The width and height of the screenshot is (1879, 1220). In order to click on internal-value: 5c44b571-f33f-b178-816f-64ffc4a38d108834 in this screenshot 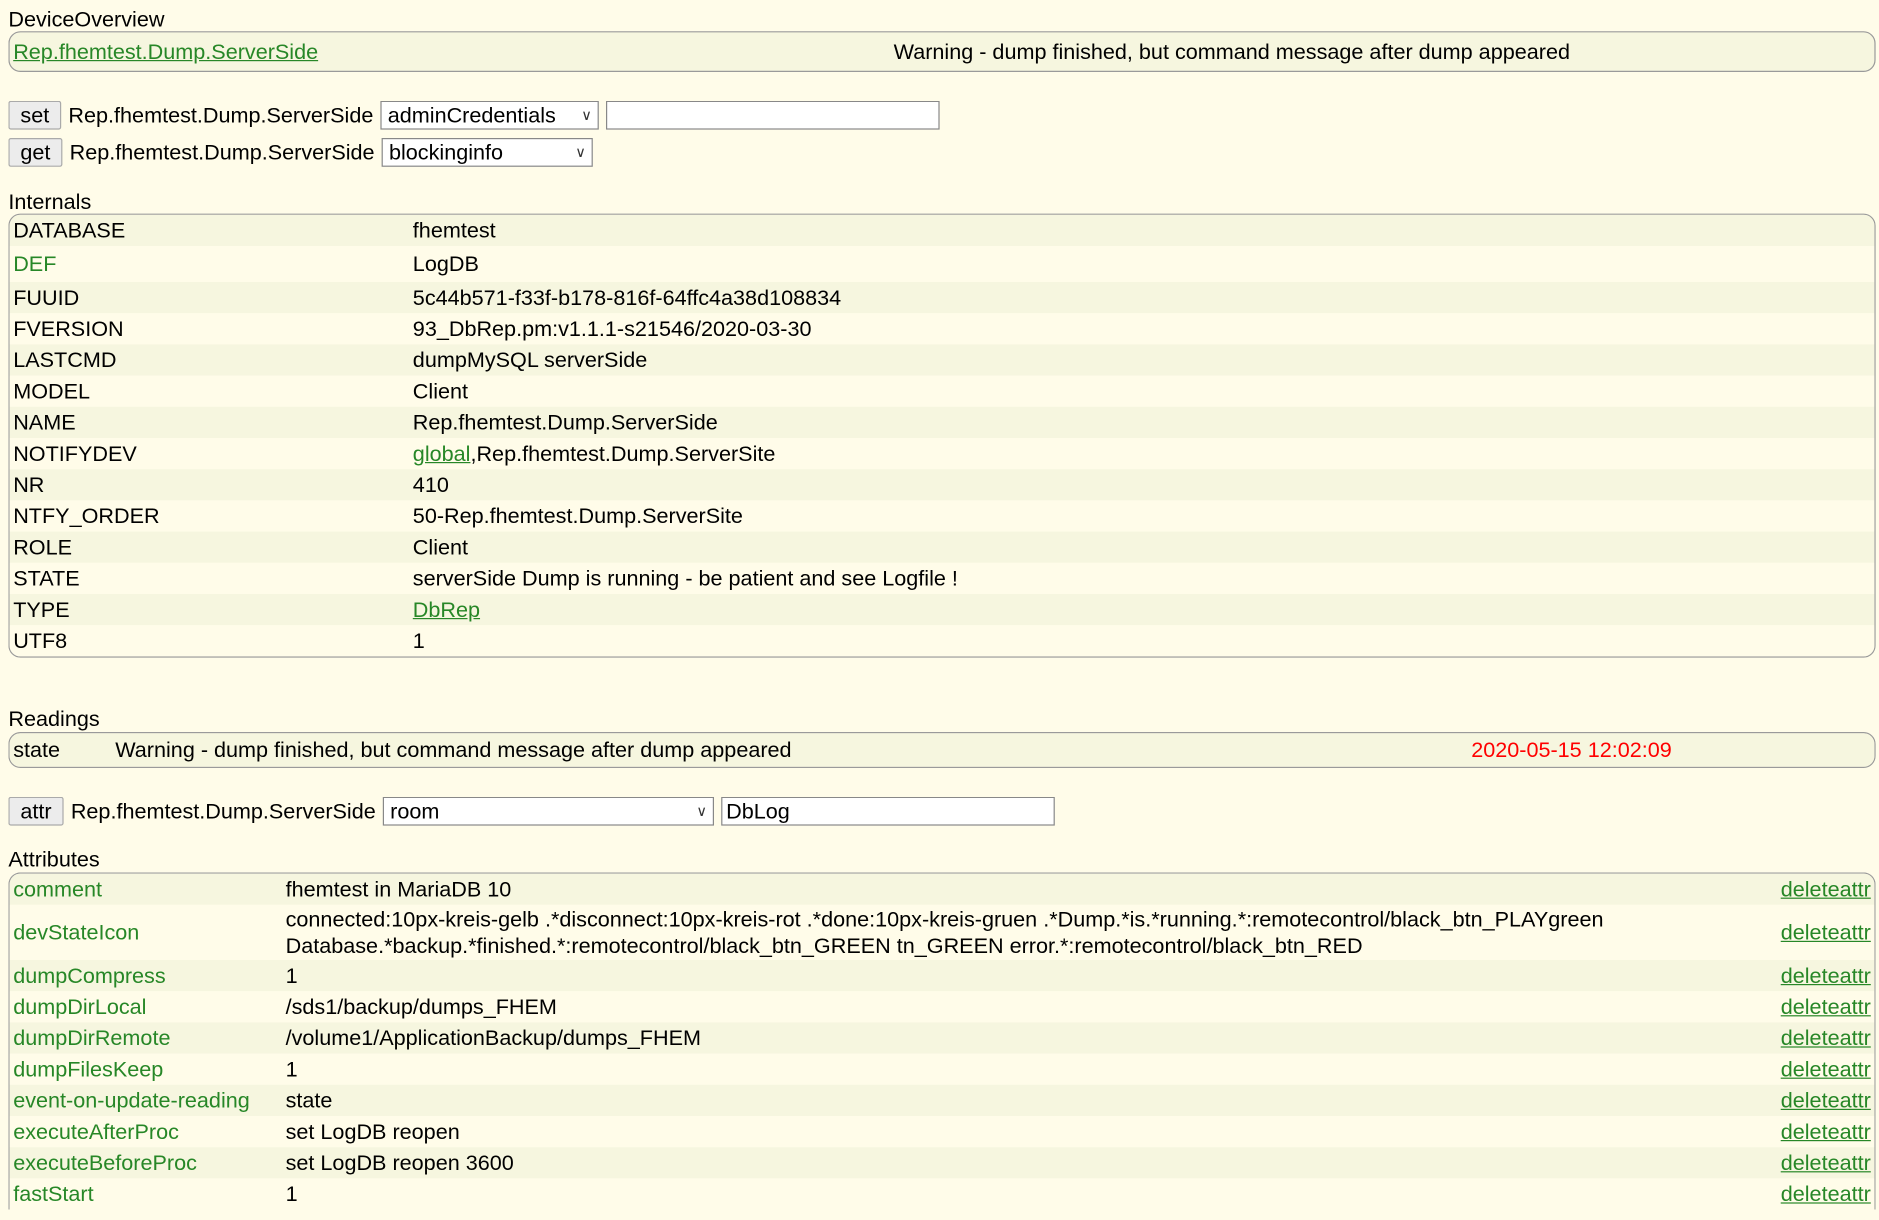, I will do `click(627, 297)`.